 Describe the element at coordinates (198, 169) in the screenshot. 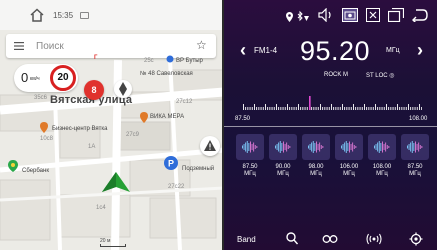

I see `map-label: Подземный` at that location.